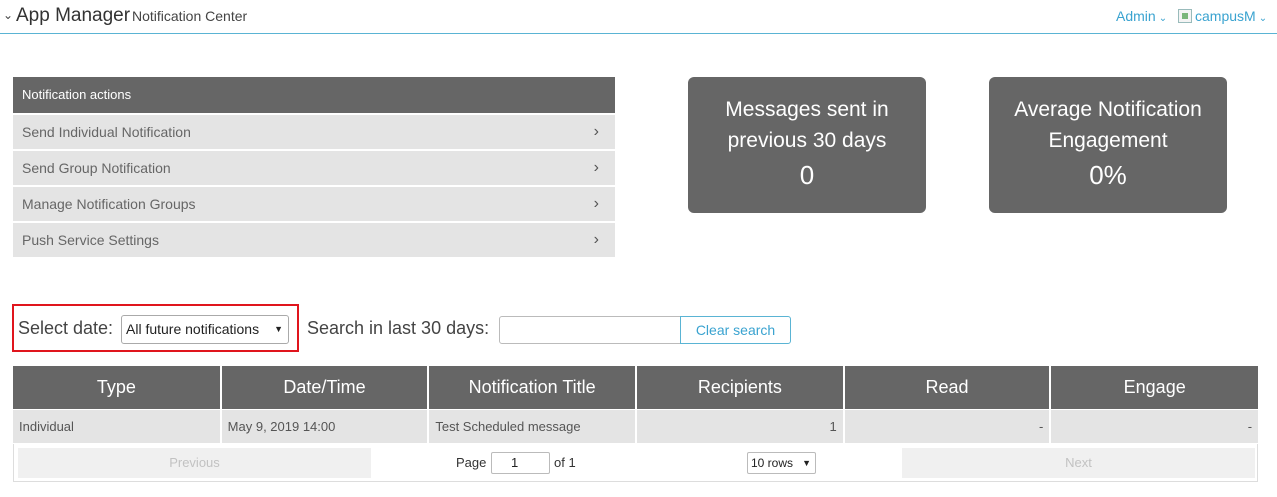 This screenshot has height=497, width=1277. What do you see at coordinates (66, 328) in the screenshot?
I see `select-date-label: Select date:` at bounding box center [66, 328].